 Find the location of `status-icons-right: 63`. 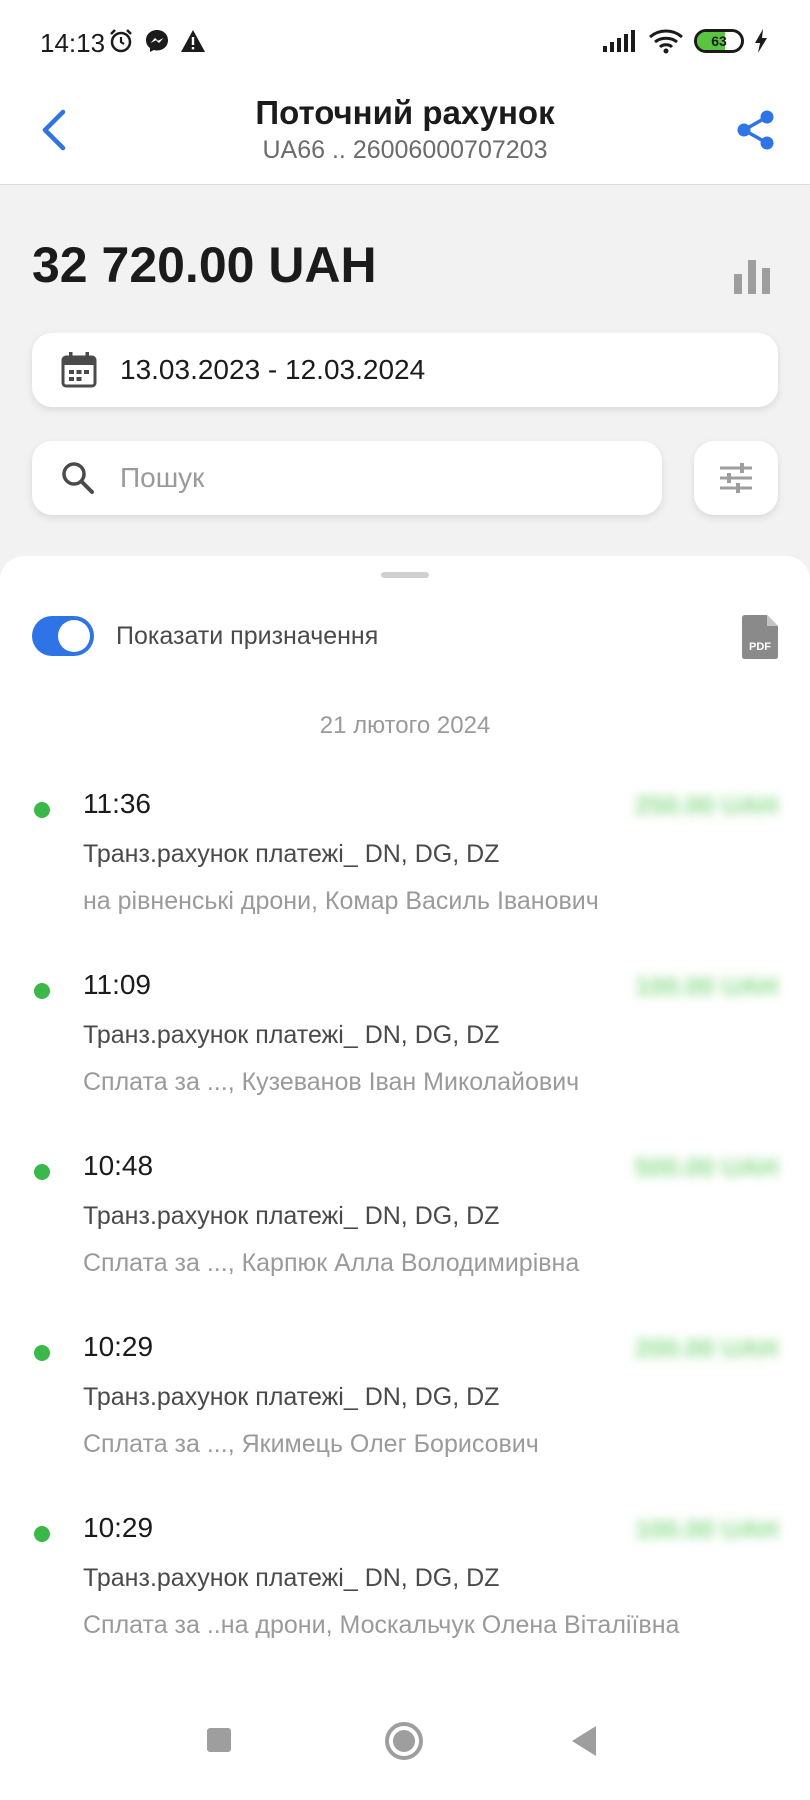

status-icons-right: 63 is located at coordinates (685, 41).